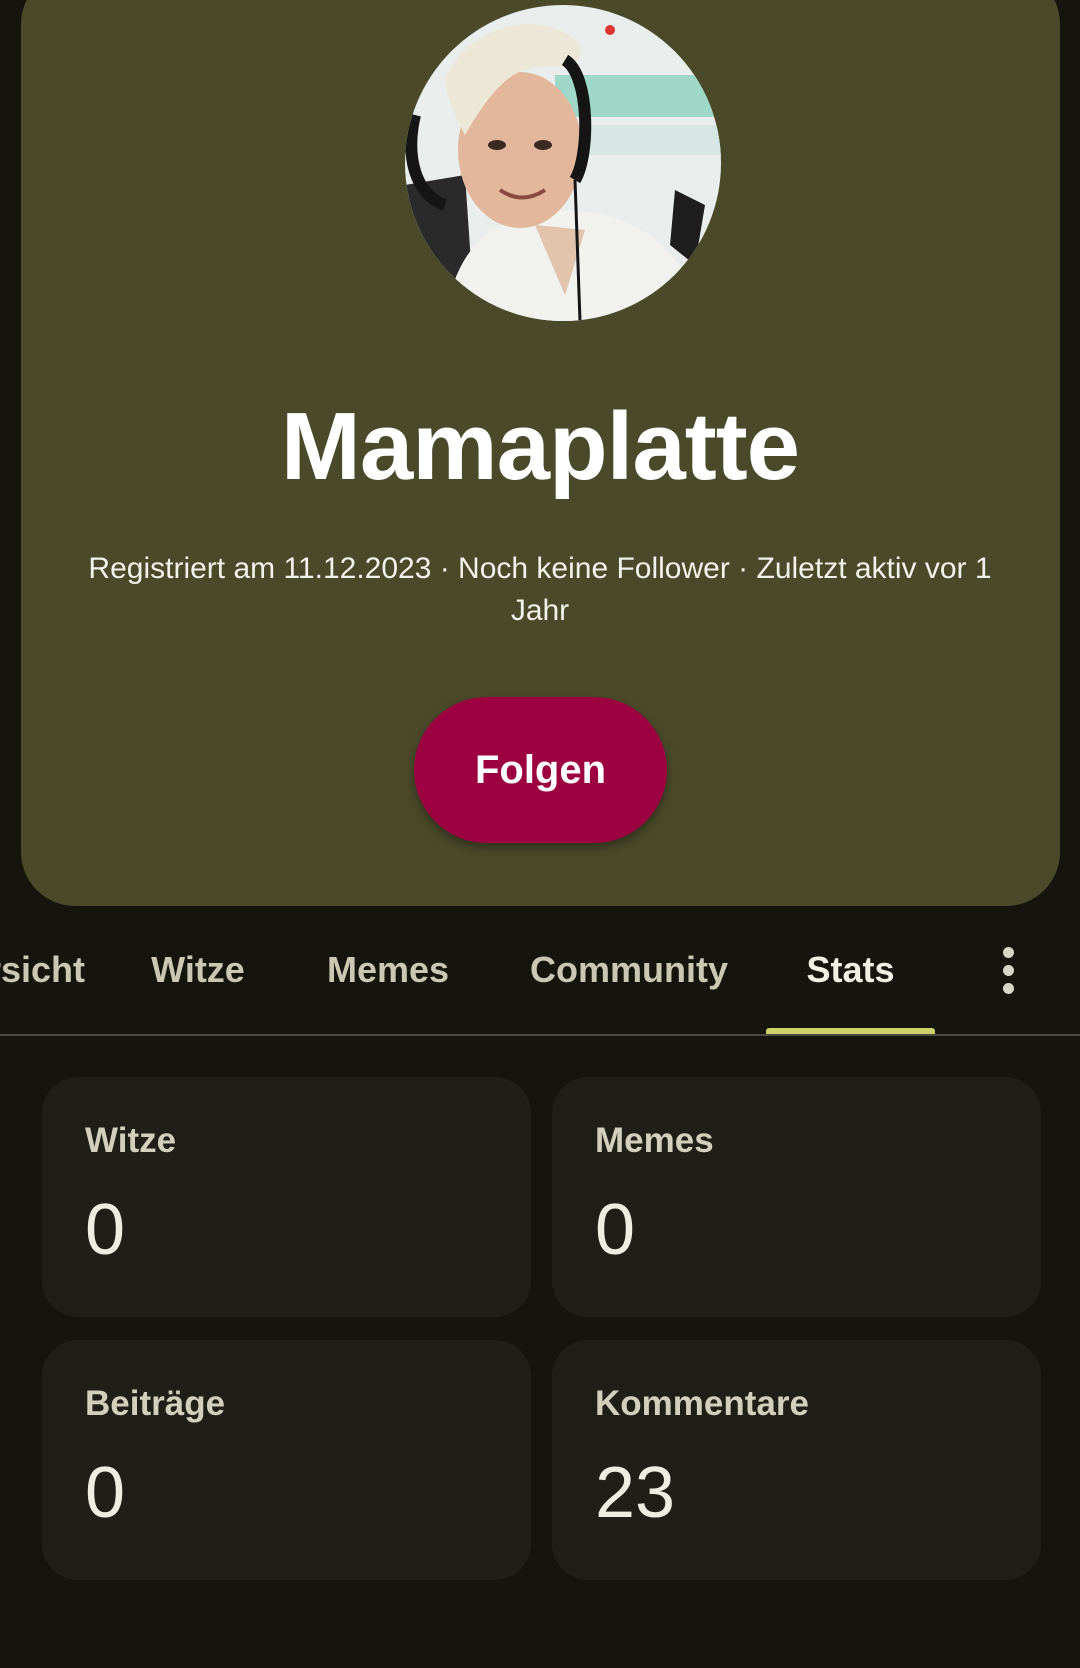 The image size is (1080, 1668). What do you see at coordinates (1008, 970) in the screenshot?
I see `more-vertical-icon` at bounding box center [1008, 970].